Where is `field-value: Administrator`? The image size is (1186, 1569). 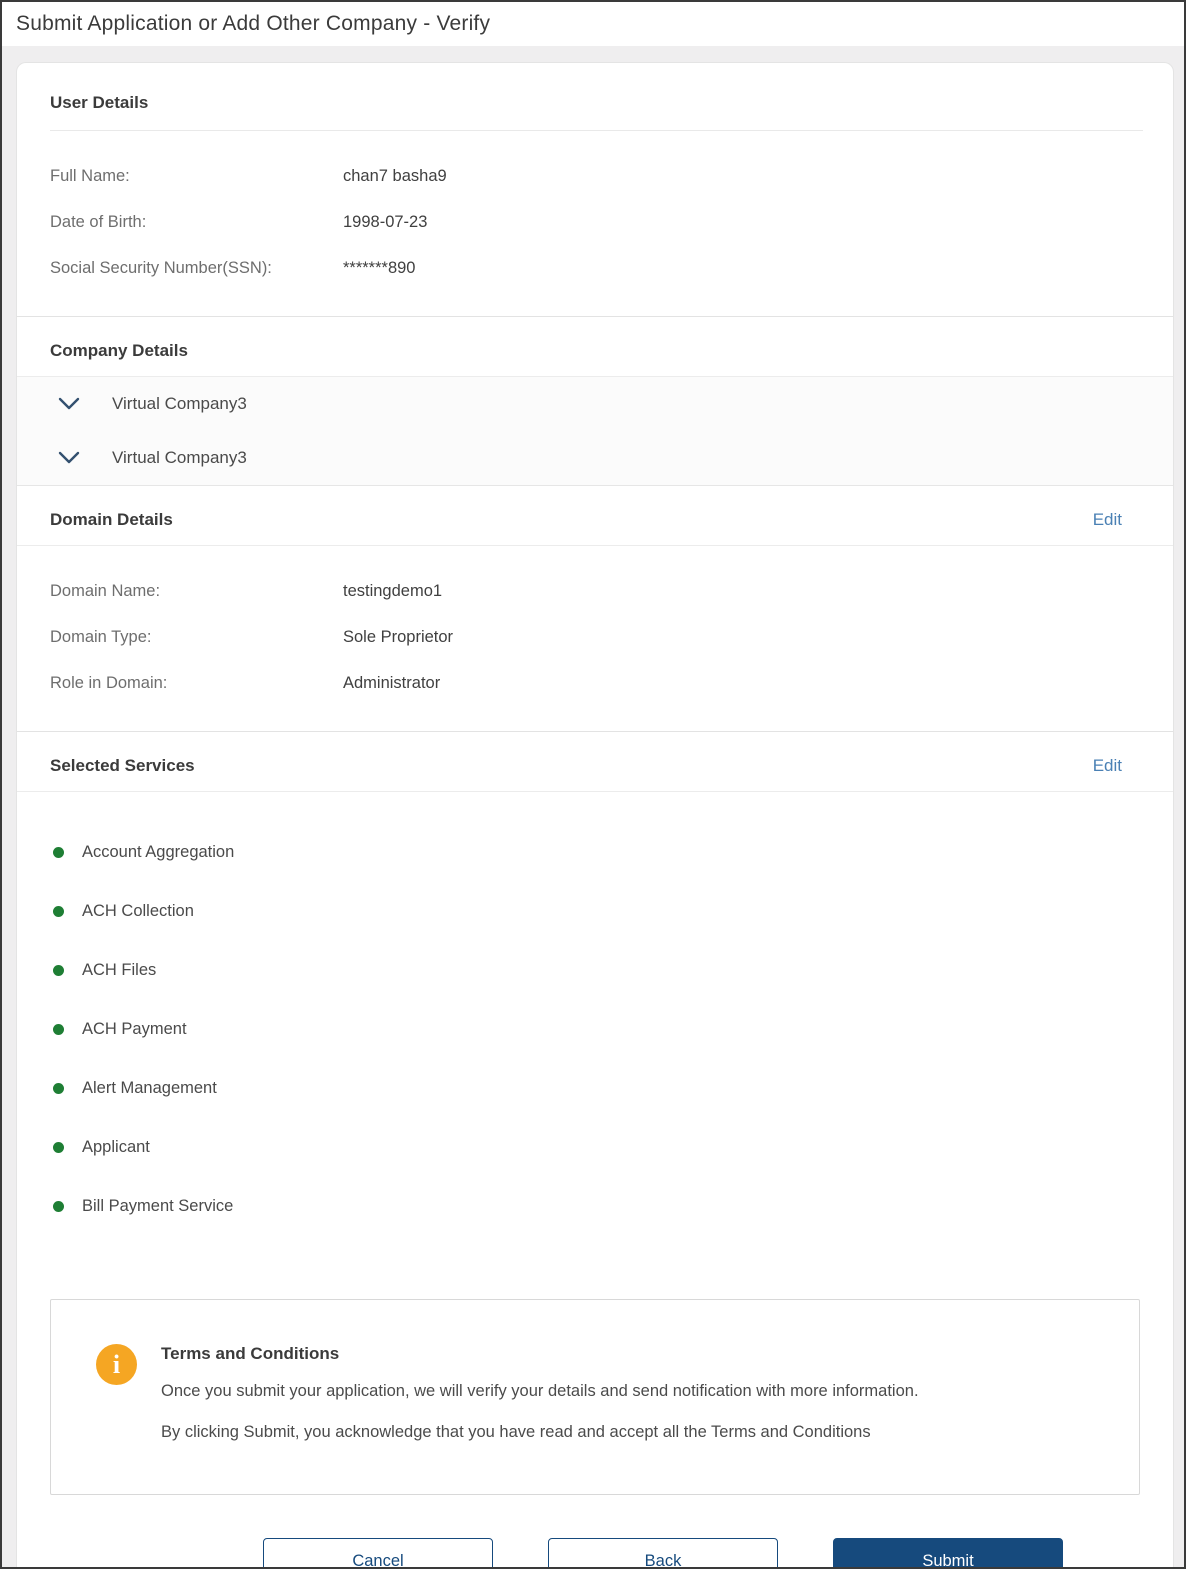
field-value: Administrator is located at coordinates (392, 683).